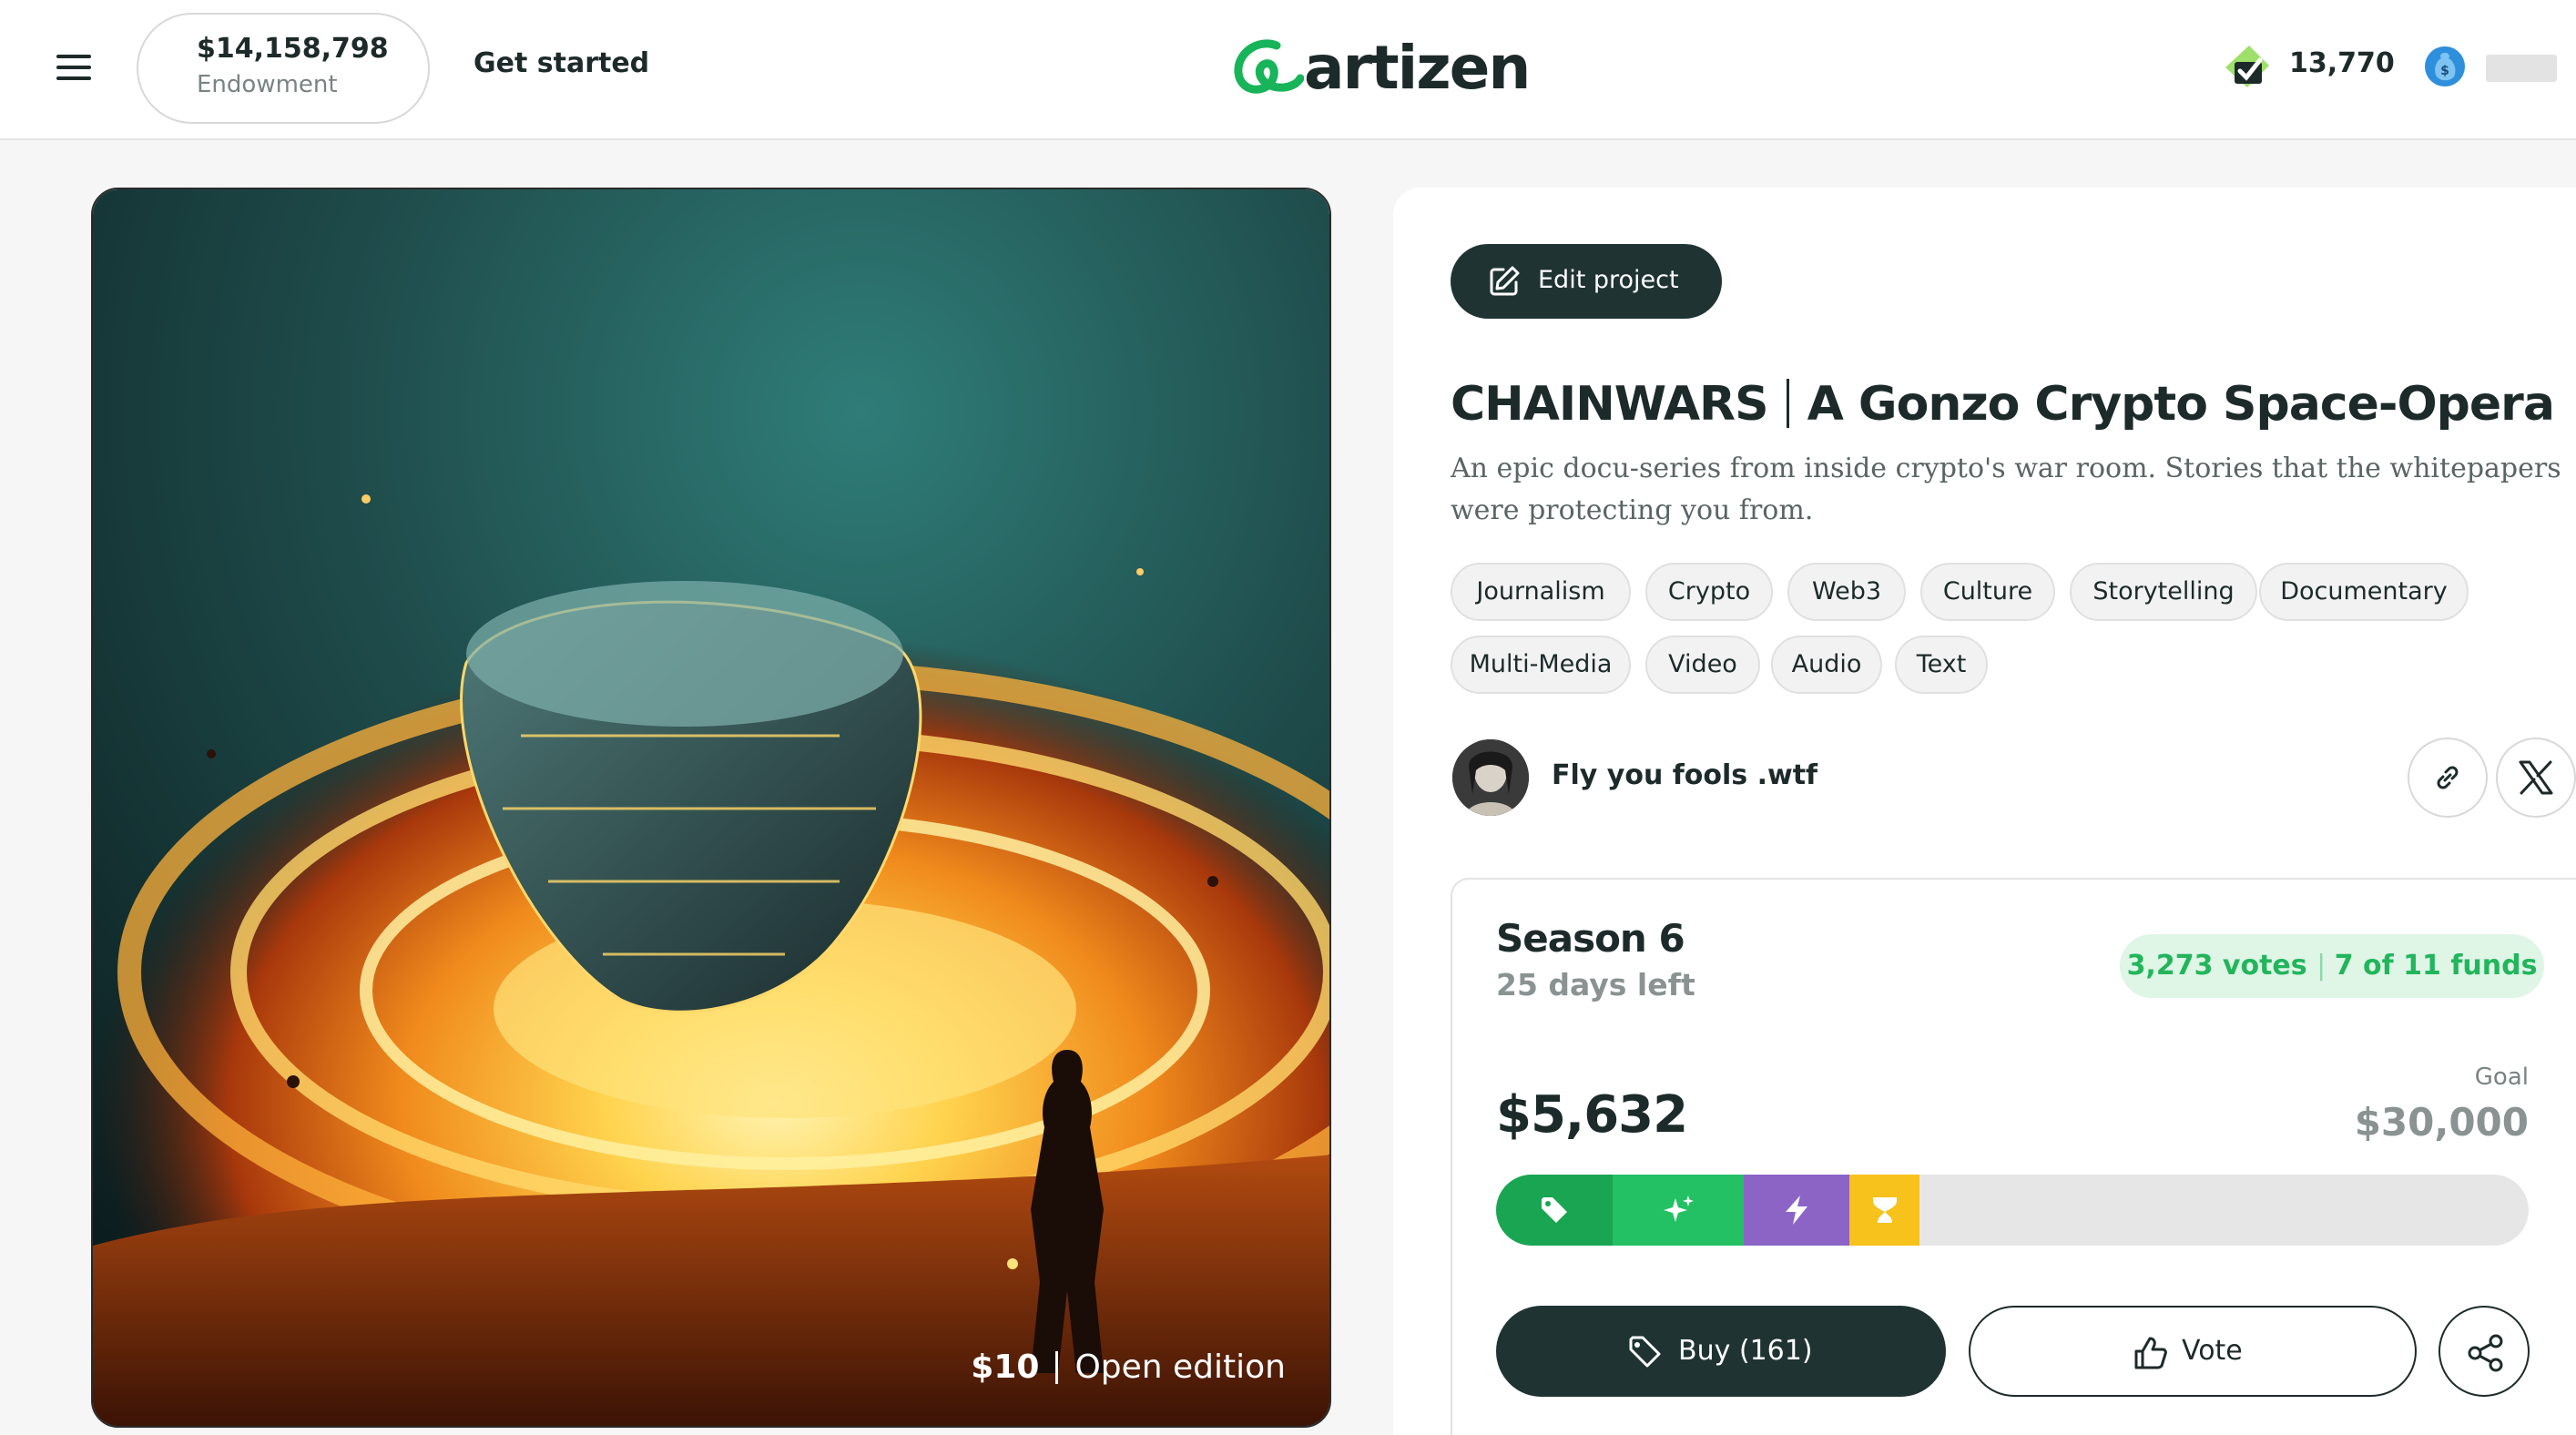 The image size is (2576, 1435). I want to click on progress-segment-trophy, so click(1884, 1210).